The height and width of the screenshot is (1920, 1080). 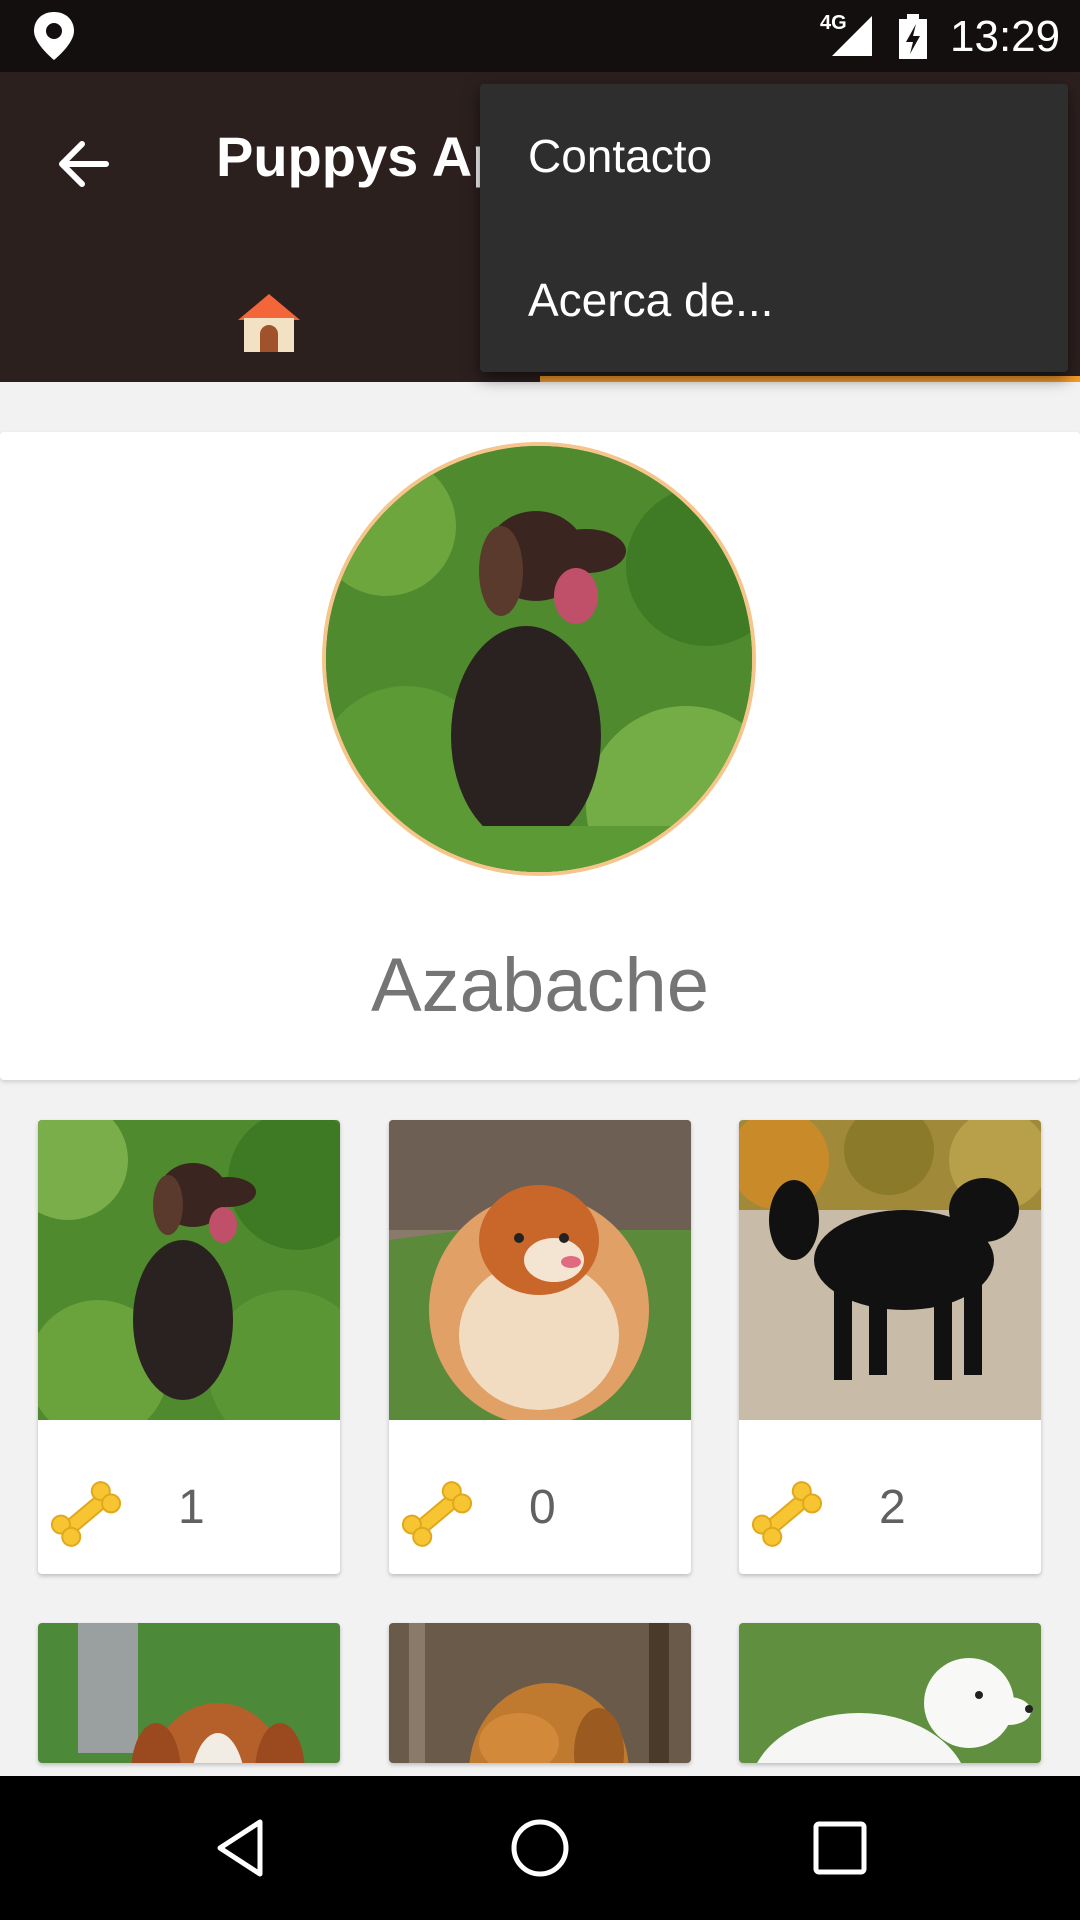 What do you see at coordinates (1005, 36) in the screenshot?
I see `status-time: 13:29` at bounding box center [1005, 36].